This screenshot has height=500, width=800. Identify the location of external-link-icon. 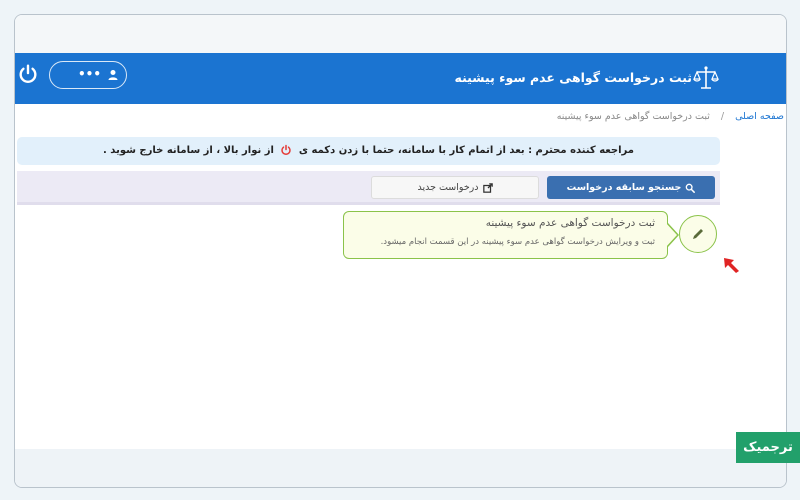
(487, 187).